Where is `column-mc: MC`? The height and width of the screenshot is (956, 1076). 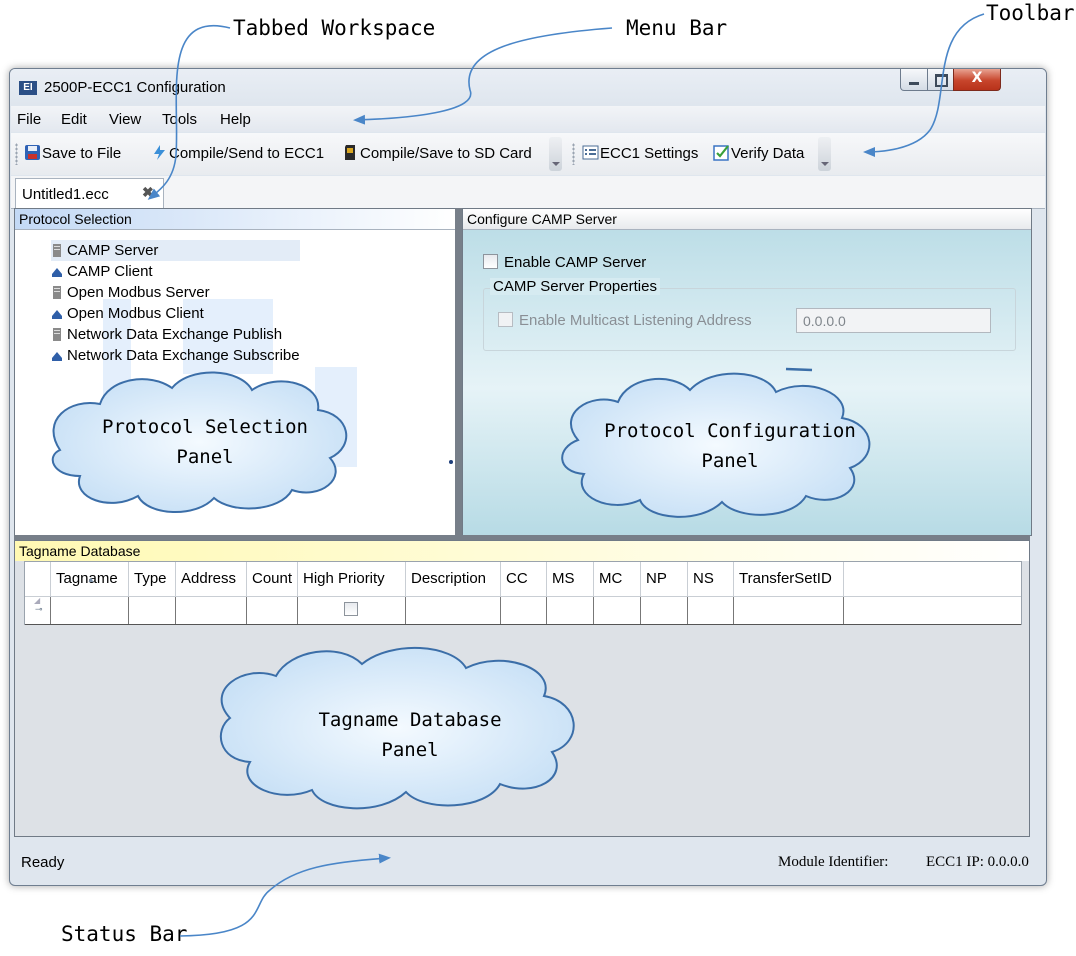
column-mc: MC is located at coordinates (617, 579).